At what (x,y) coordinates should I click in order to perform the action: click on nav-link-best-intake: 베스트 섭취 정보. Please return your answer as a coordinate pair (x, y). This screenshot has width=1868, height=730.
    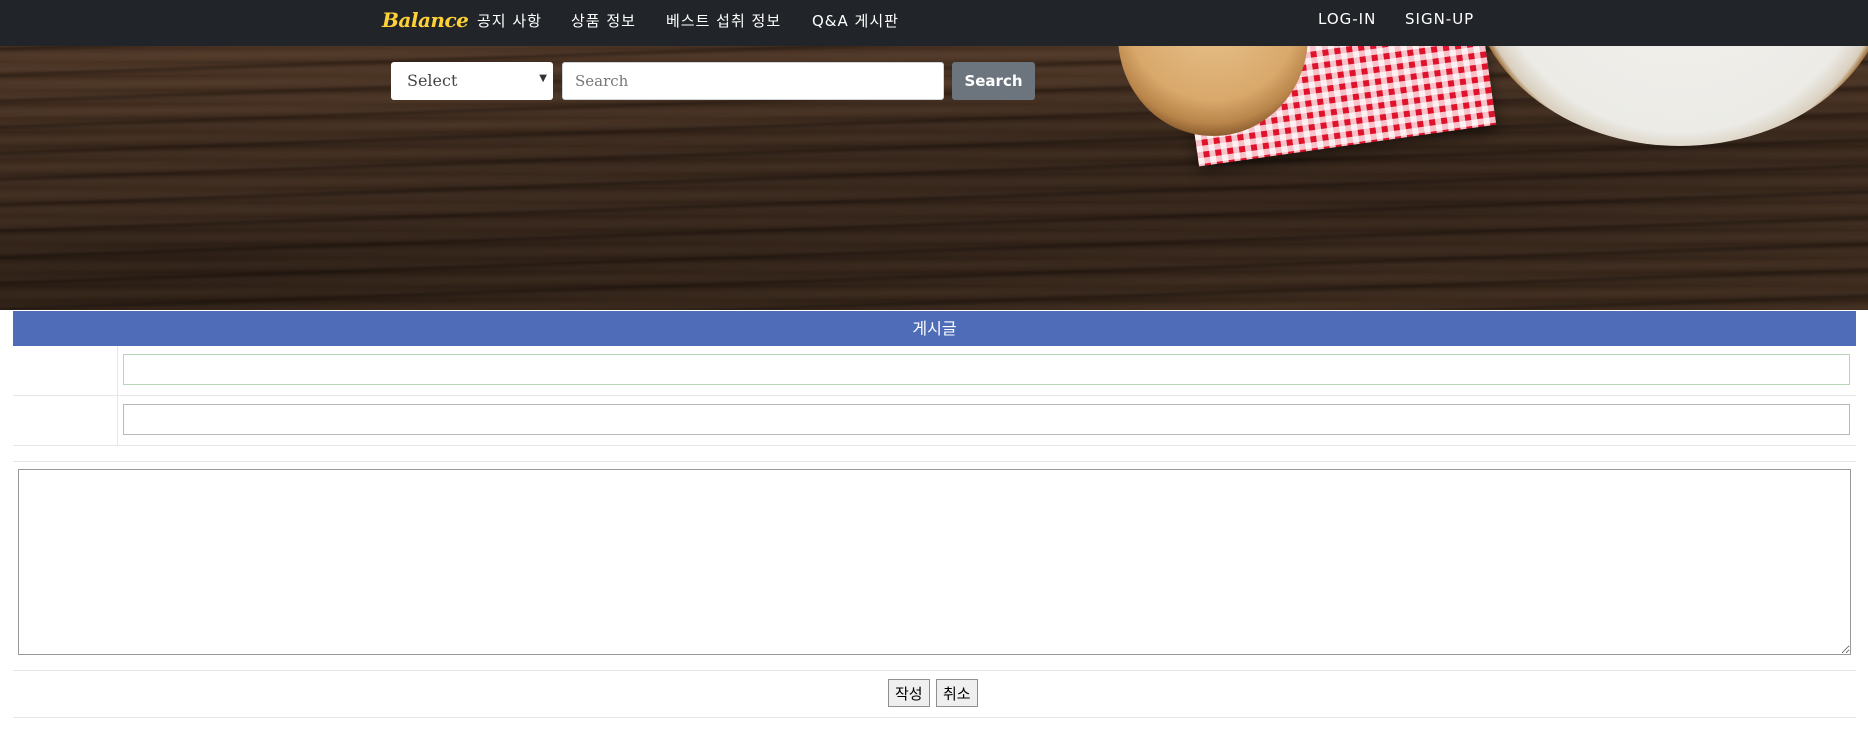
    Looking at the image, I should click on (723, 20).